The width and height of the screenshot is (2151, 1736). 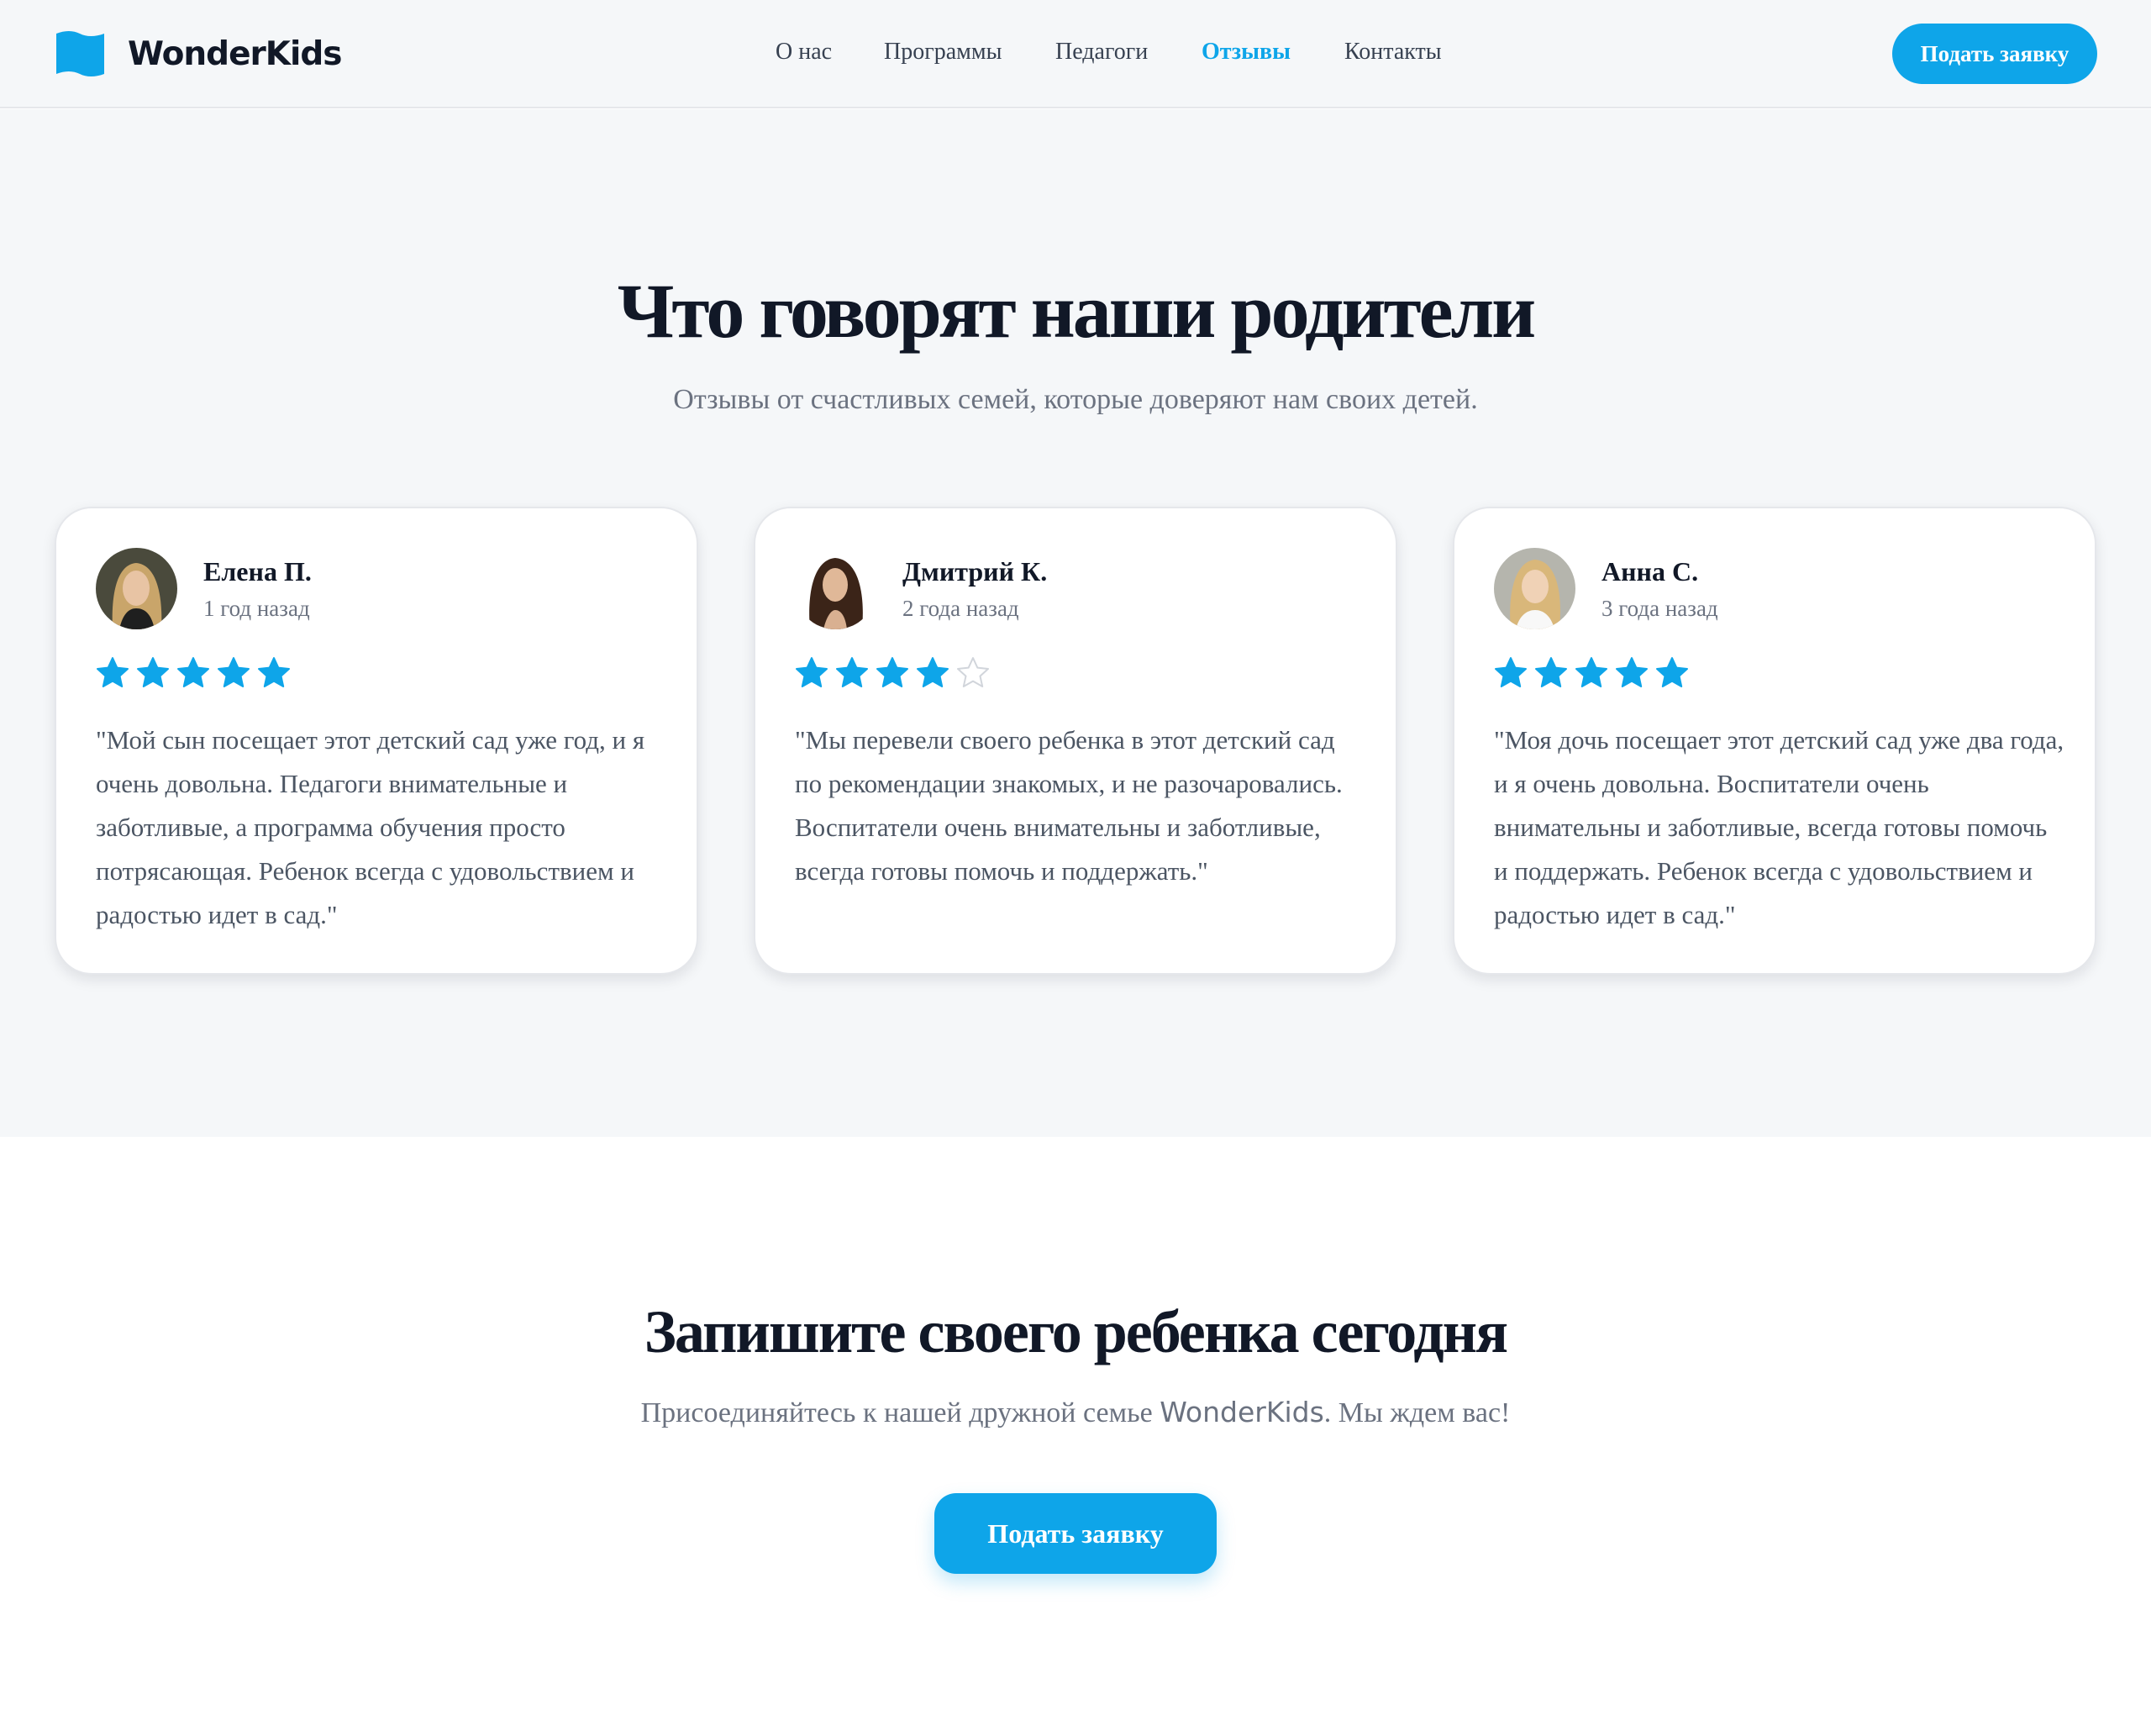 What do you see at coordinates (1417, 1412) in the screenshot?
I see `cta-subtitle-end: . Мы ждем вас!` at bounding box center [1417, 1412].